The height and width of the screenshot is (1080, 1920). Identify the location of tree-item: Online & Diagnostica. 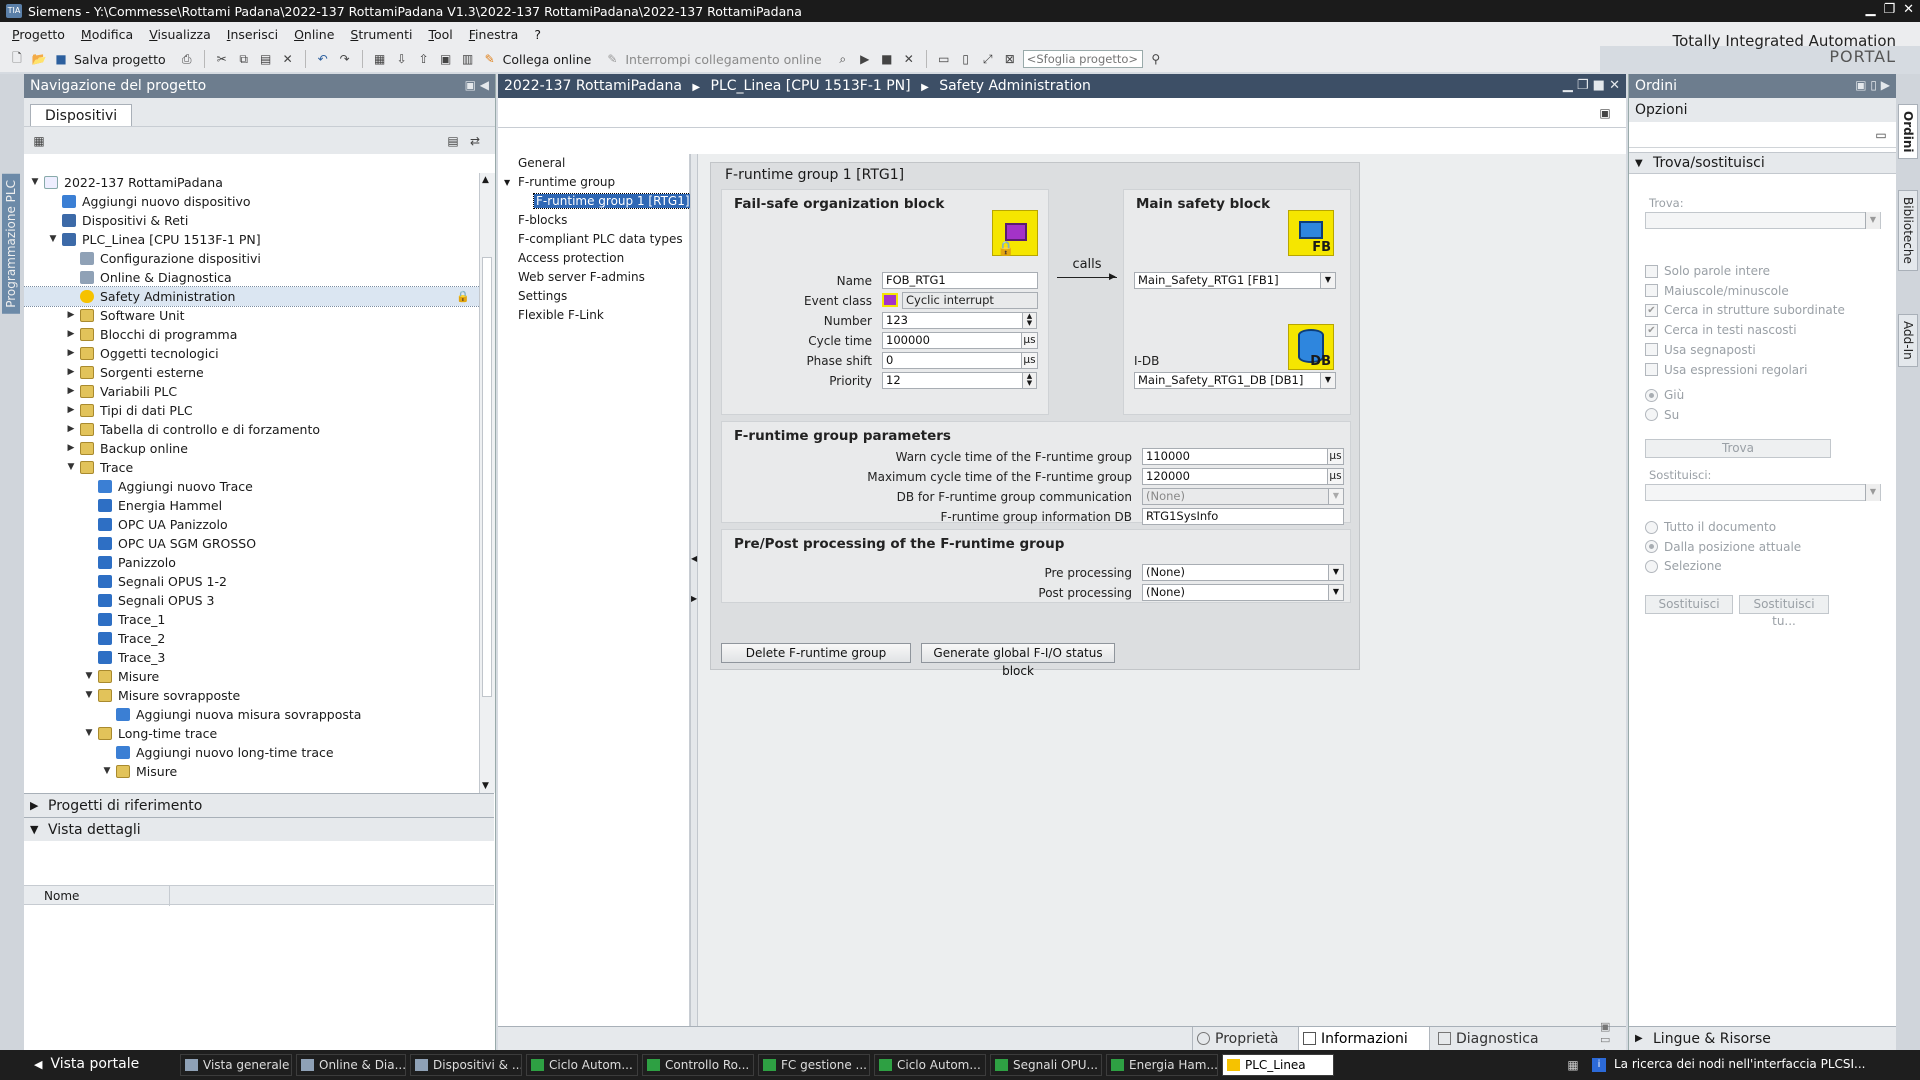
(259, 277).